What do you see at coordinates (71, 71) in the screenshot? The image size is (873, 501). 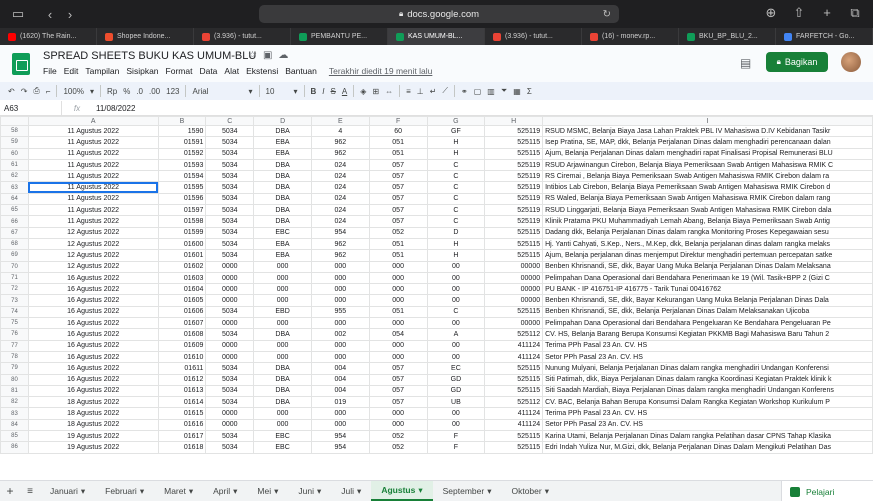 I see `menu-item: Edit` at bounding box center [71, 71].